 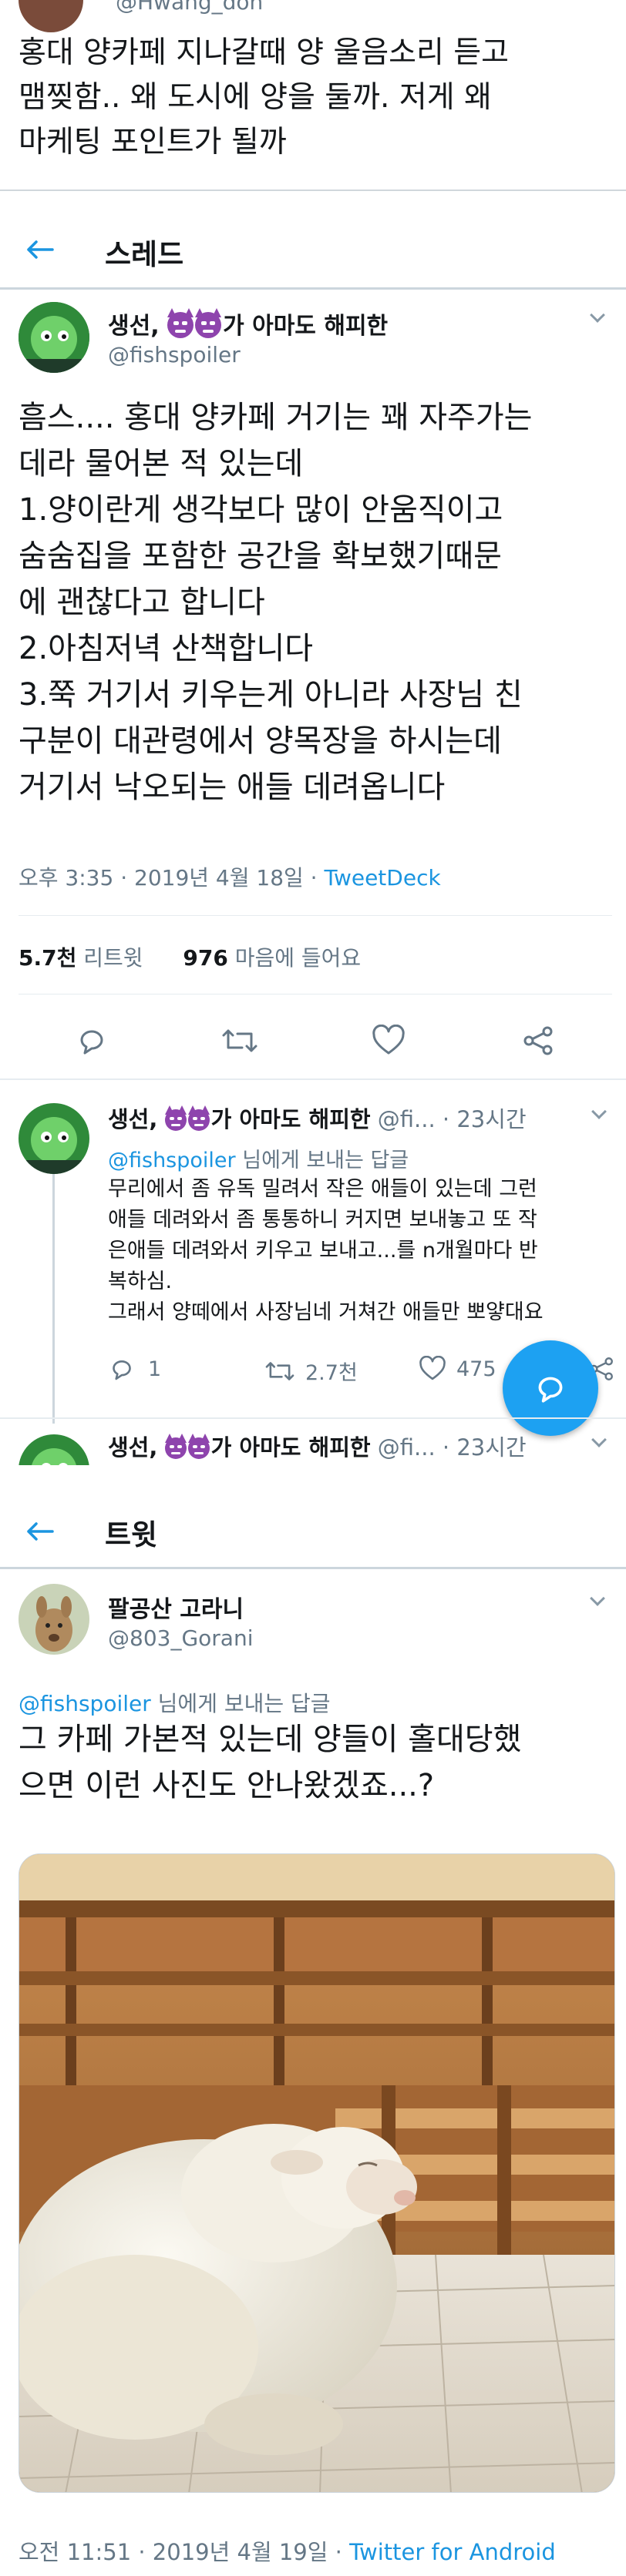 I want to click on reply2-author-name: 생선,, so click(x=133, y=1447).